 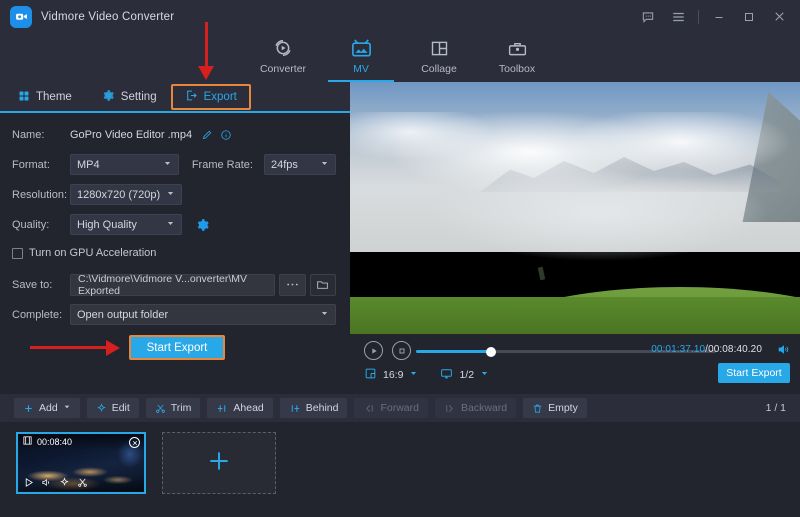 I want to click on annotation-arrow-to-export-tab, so click(x=206, y=46).